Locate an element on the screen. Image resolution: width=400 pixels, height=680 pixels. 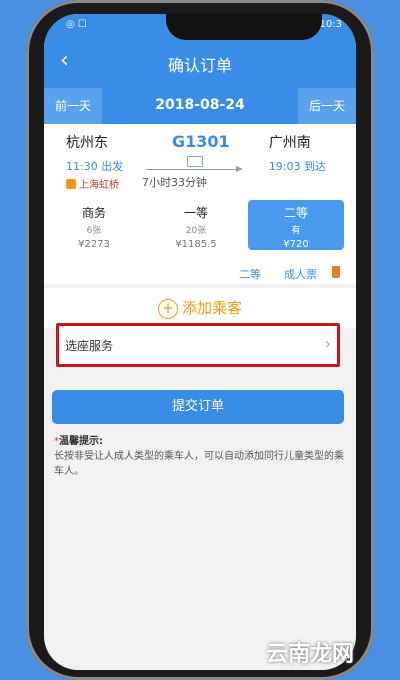
route-arrow is located at coordinates (194, 169).